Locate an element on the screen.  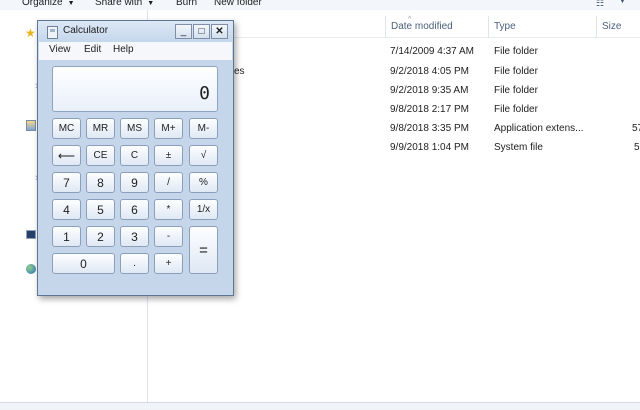
computer-icon is located at coordinates (31, 234).